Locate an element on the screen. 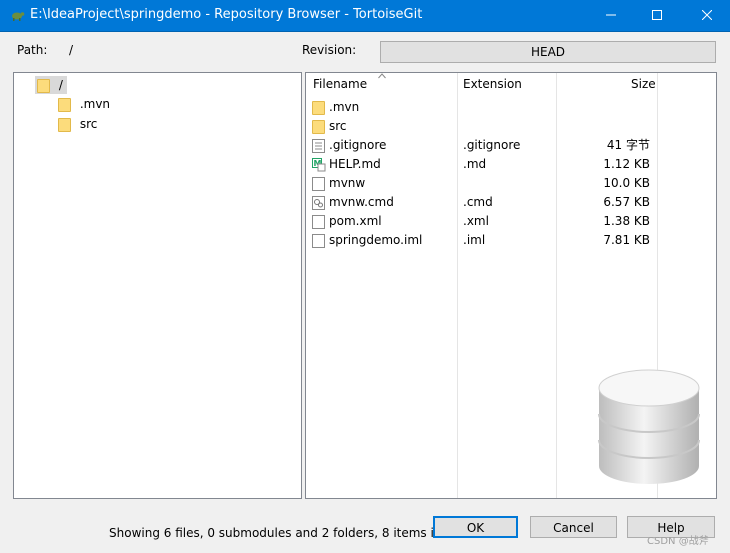 This screenshot has height=553, width=730. column-header-size: Size is located at coordinates (643, 84).